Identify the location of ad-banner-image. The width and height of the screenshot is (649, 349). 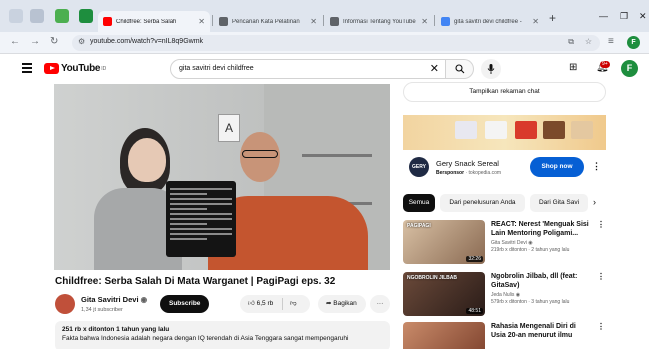
(504, 132).